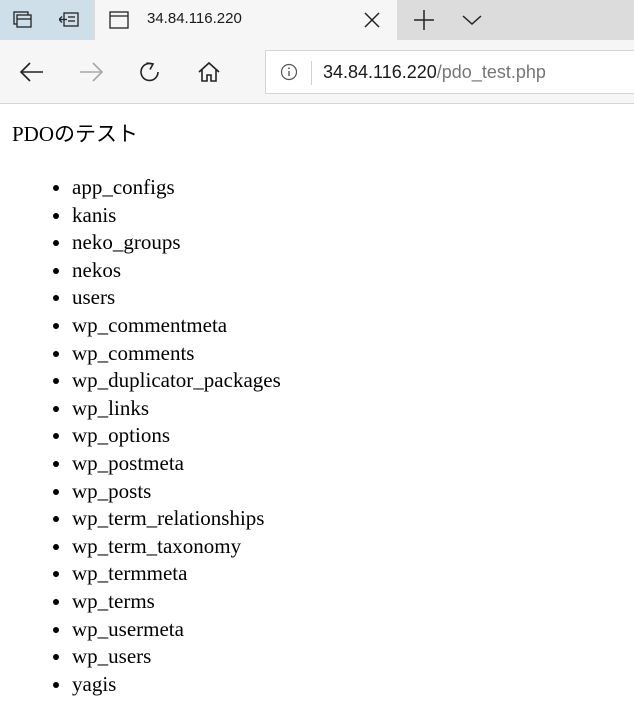 The height and width of the screenshot is (724, 634). What do you see at coordinates (372, 20) in the screenshot?
I see `close-tab-icon` at bounding box center [372, 20].